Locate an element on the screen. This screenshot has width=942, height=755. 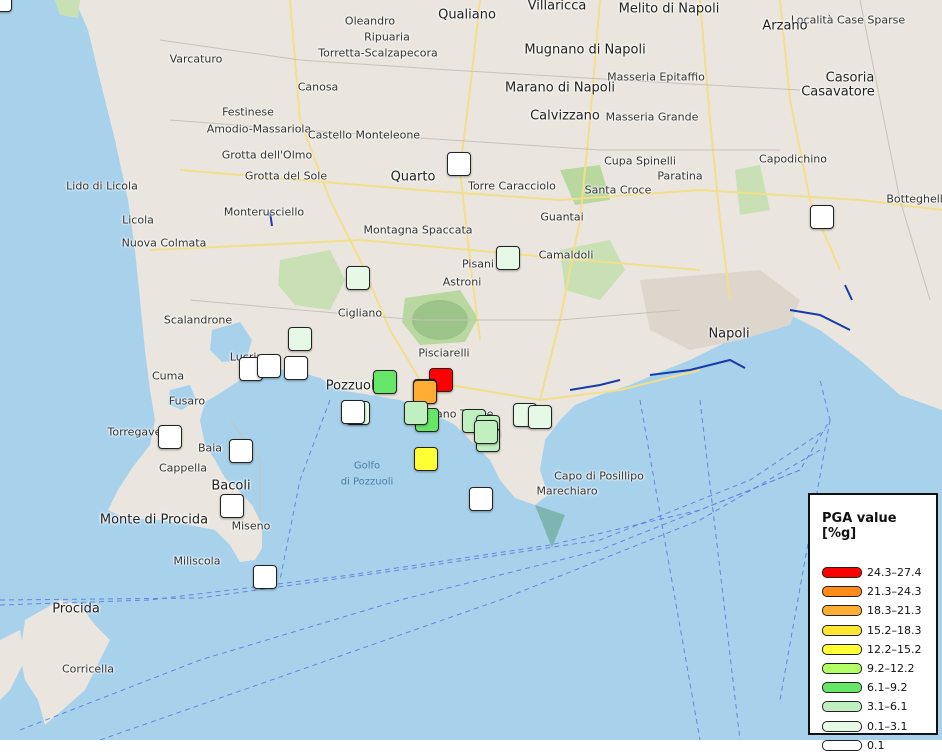
water-label: di Pozzuoli is located at coordinates (367, 482).